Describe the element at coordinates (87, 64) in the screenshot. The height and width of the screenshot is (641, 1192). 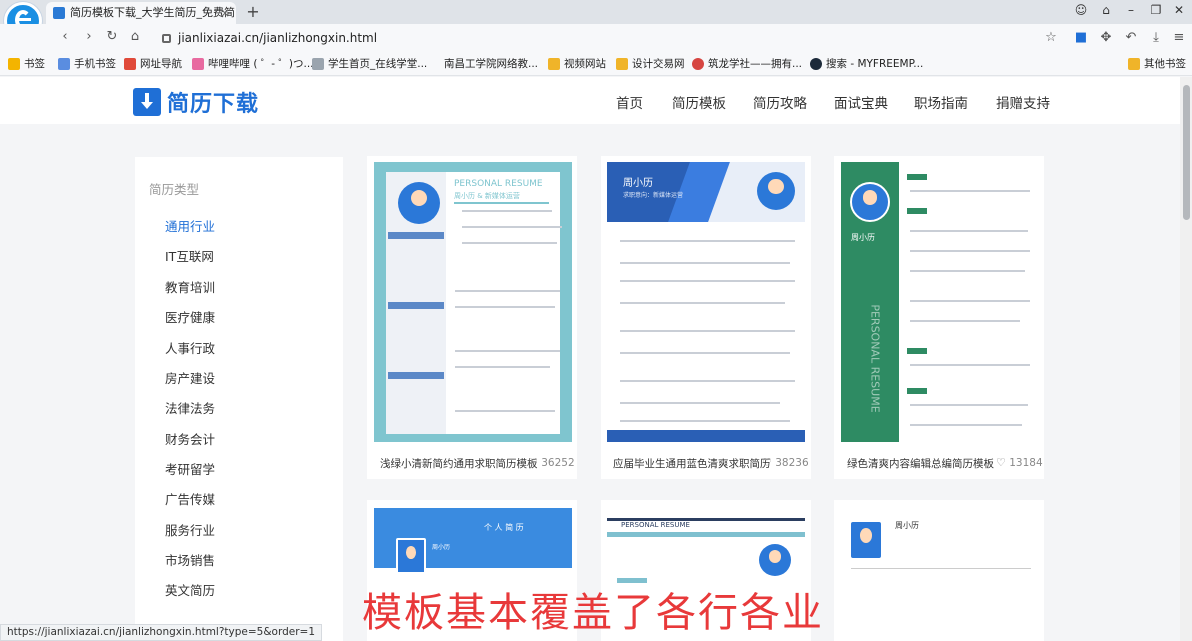
I see `bookmark-item: 手机书签` at that location.